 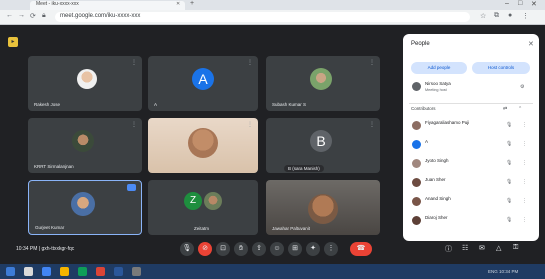 What do you see at coordinates (510, 15) in the screenshot?
I see `profile-icon: ●` at bounding box center [510, 15].